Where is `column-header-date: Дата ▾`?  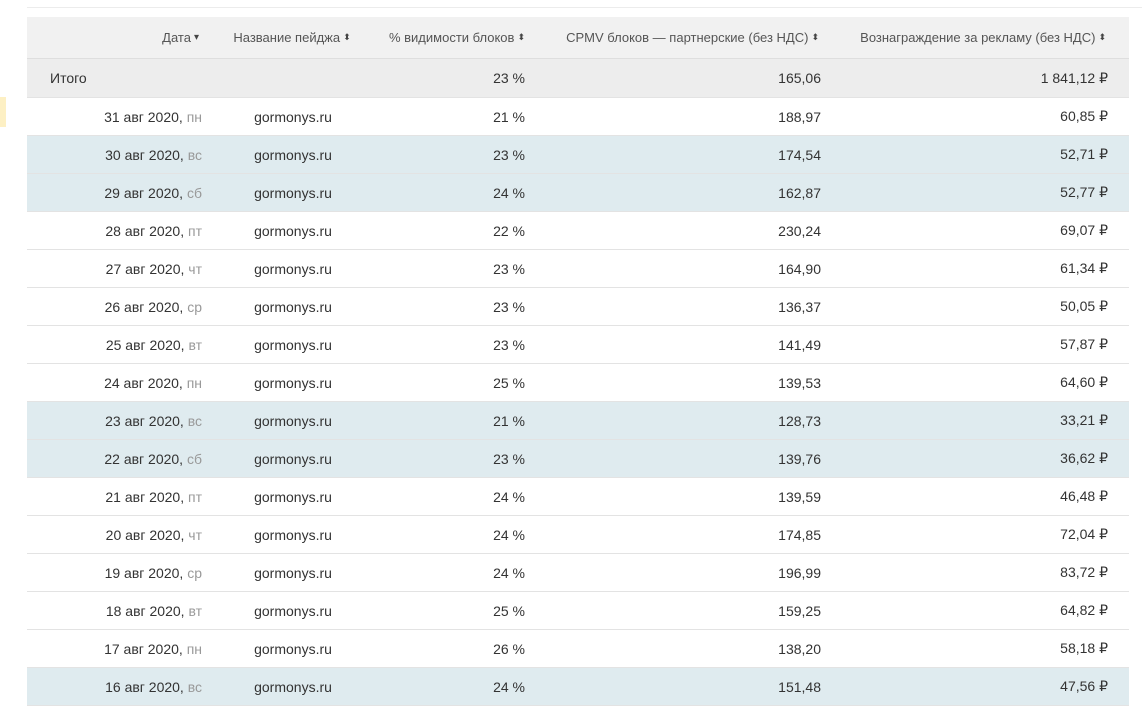
column-header-date: Дата ▾ is located at coordinates (113, 37).